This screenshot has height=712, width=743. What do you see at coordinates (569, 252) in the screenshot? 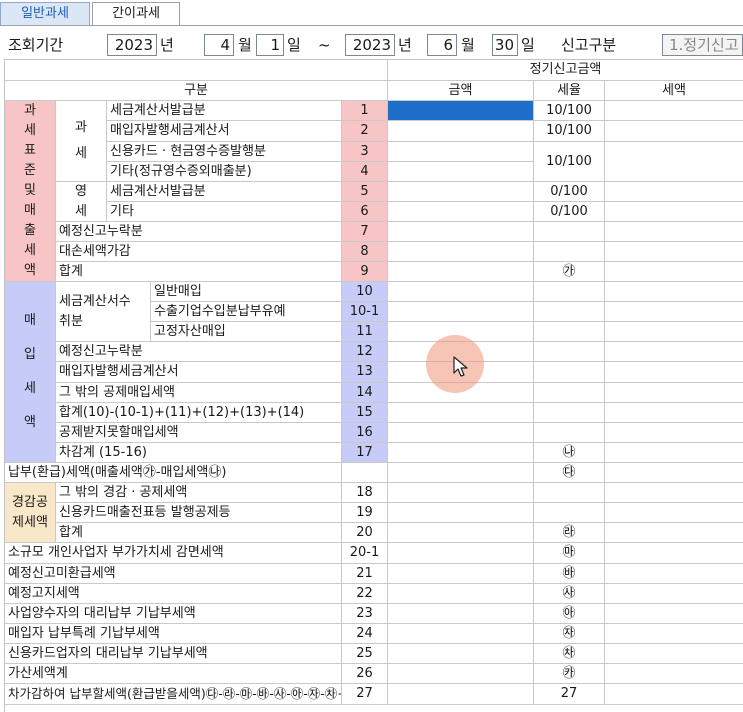
I see `row-8-rate` at bounding box center [569, 252].